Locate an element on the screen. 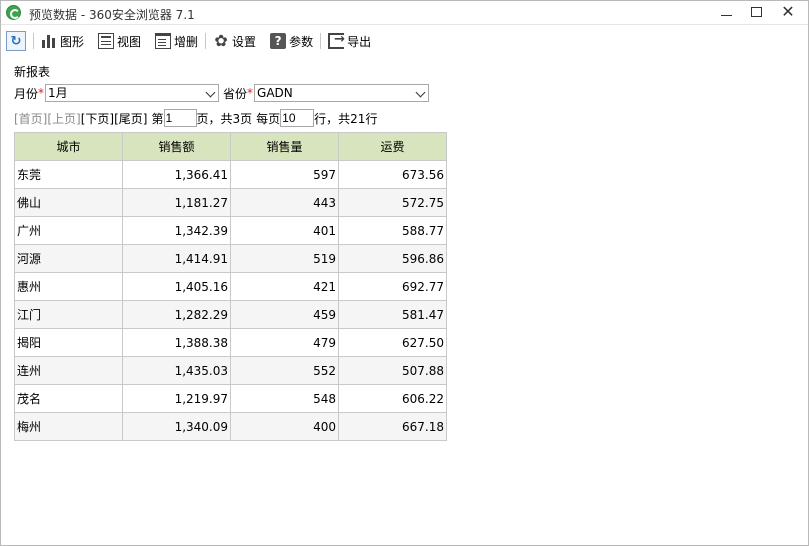  table-row: 河源 1,414.91 519 596.86 is located at coordinates (230, 258).